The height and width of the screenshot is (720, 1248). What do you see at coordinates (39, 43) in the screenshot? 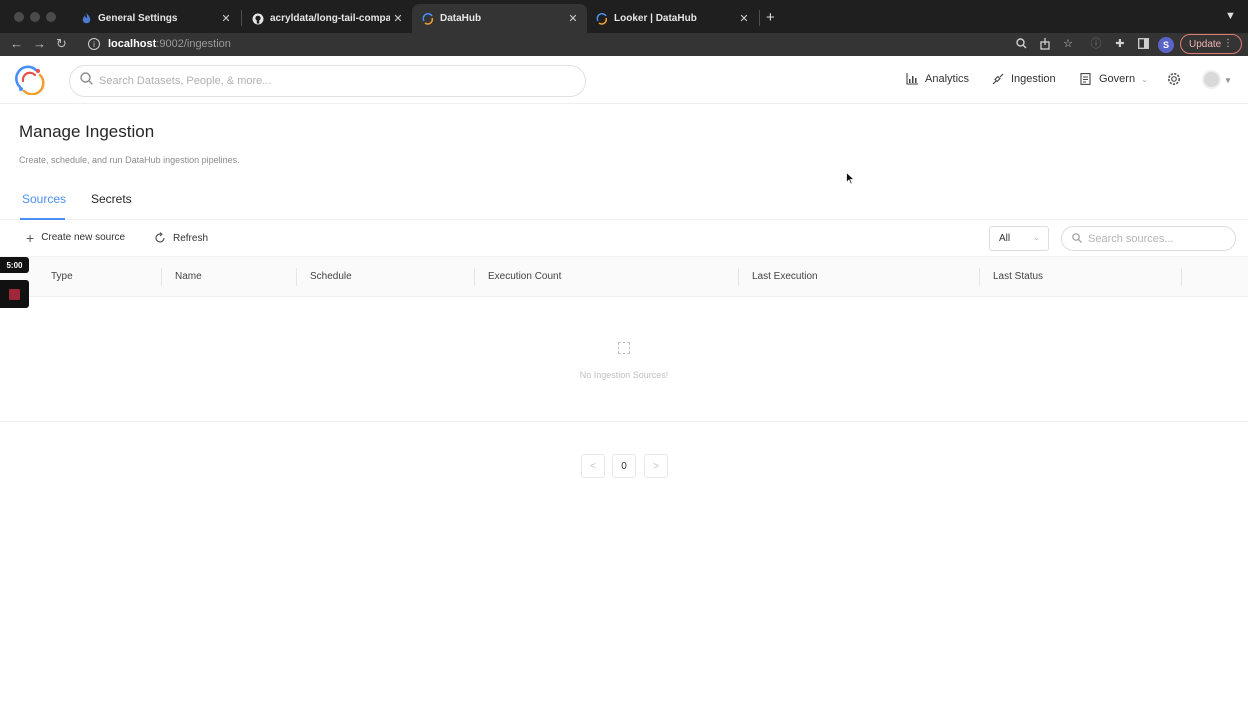
I see `forward-arrow-icon: →` at bounding box center [39, 43].